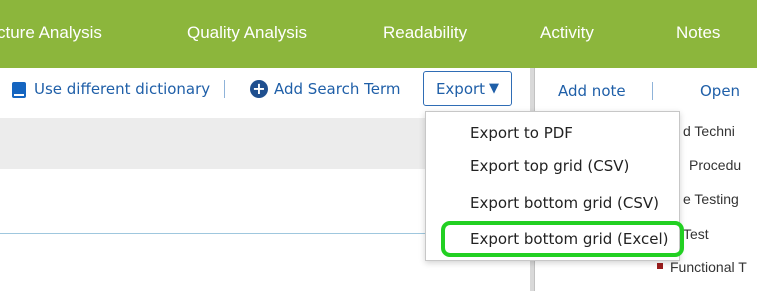 This screenshot has height=291, width=757. What do you see at coordinates (122, 89) in the screenshot?
I see `use-different-dictionary-link: Use different dictionary` at bounding box center [122, 89].